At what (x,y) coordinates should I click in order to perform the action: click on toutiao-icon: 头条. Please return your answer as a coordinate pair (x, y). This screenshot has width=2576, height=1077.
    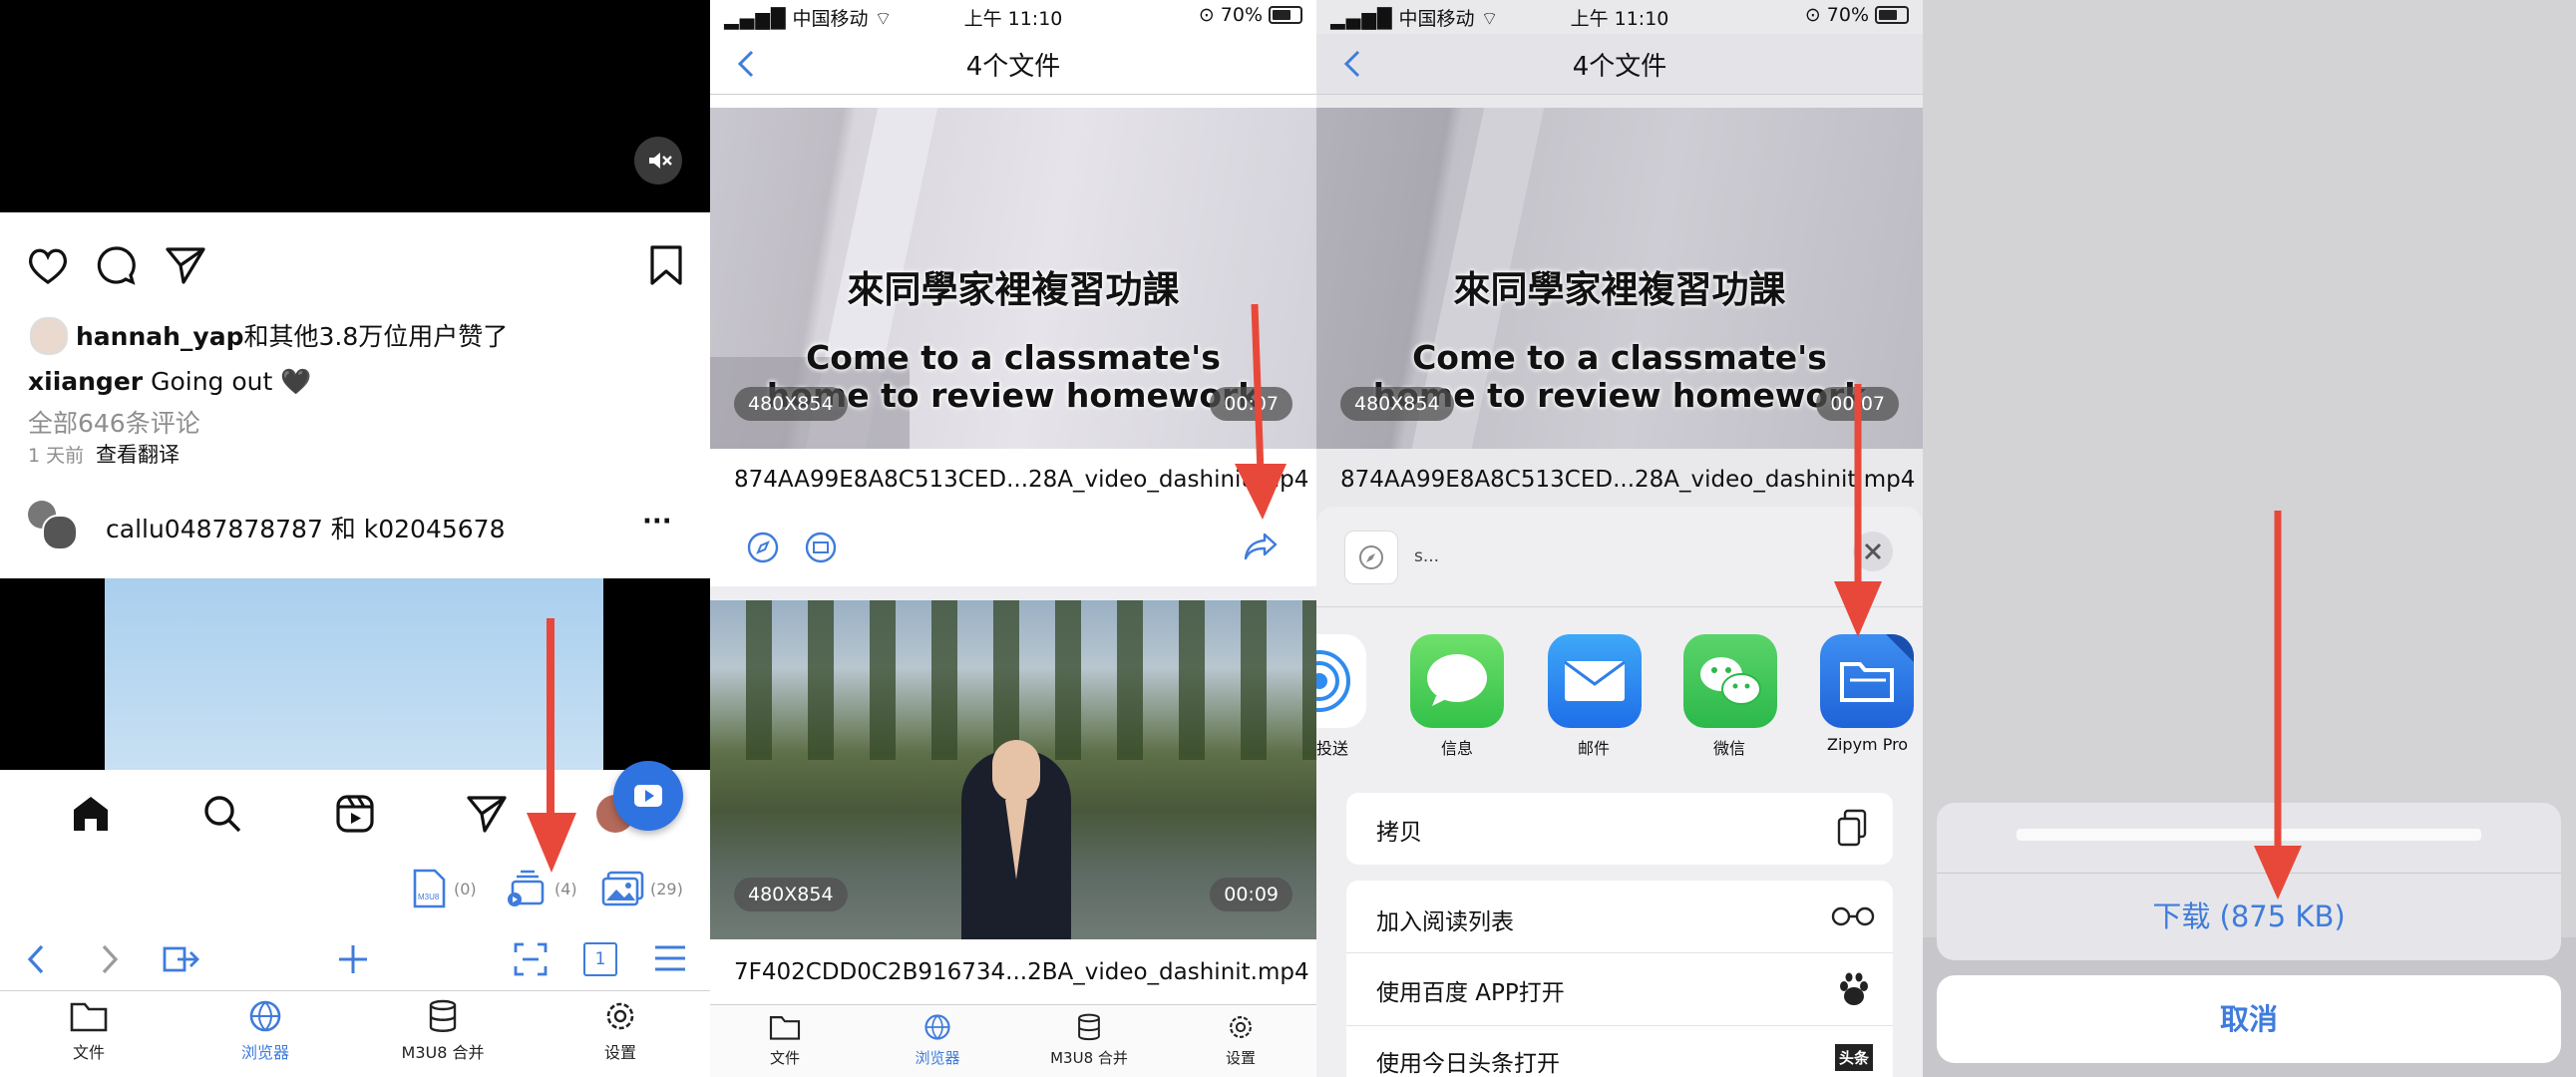
    Looking at the image, I should click on (1853, 1057).